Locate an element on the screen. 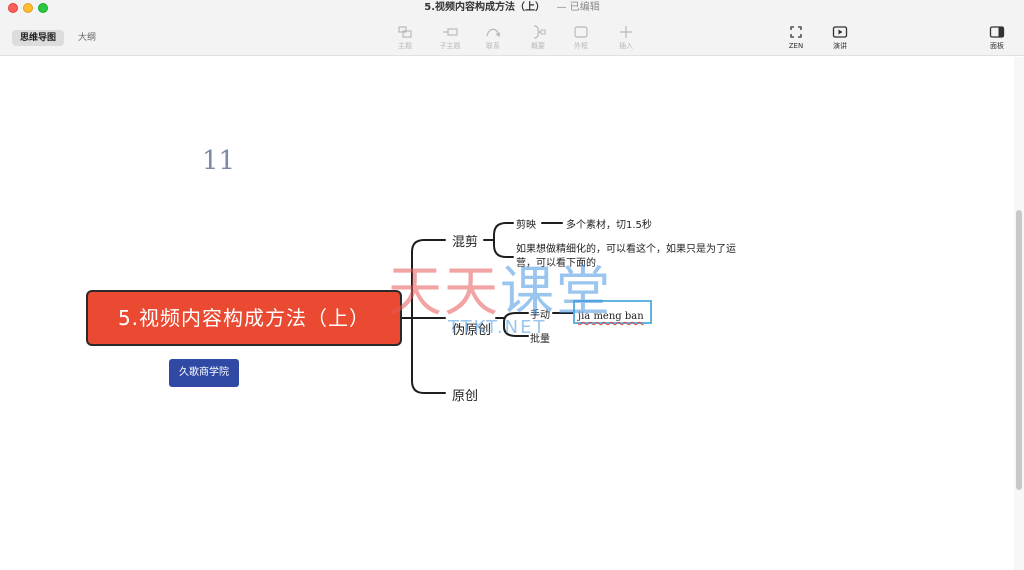 The image size is (1024, 570). zen-mode-button: ZEN is located at coordinates (796, 38).